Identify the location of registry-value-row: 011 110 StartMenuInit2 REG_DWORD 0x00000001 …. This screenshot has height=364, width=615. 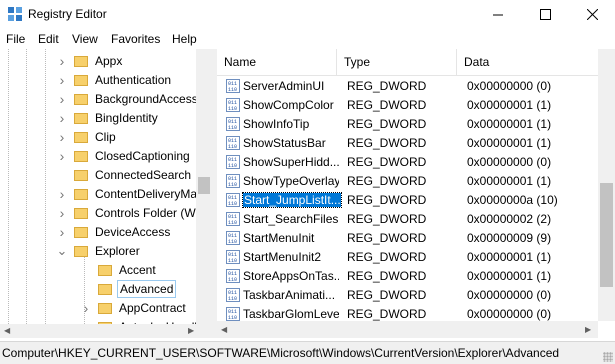
(407, 257).